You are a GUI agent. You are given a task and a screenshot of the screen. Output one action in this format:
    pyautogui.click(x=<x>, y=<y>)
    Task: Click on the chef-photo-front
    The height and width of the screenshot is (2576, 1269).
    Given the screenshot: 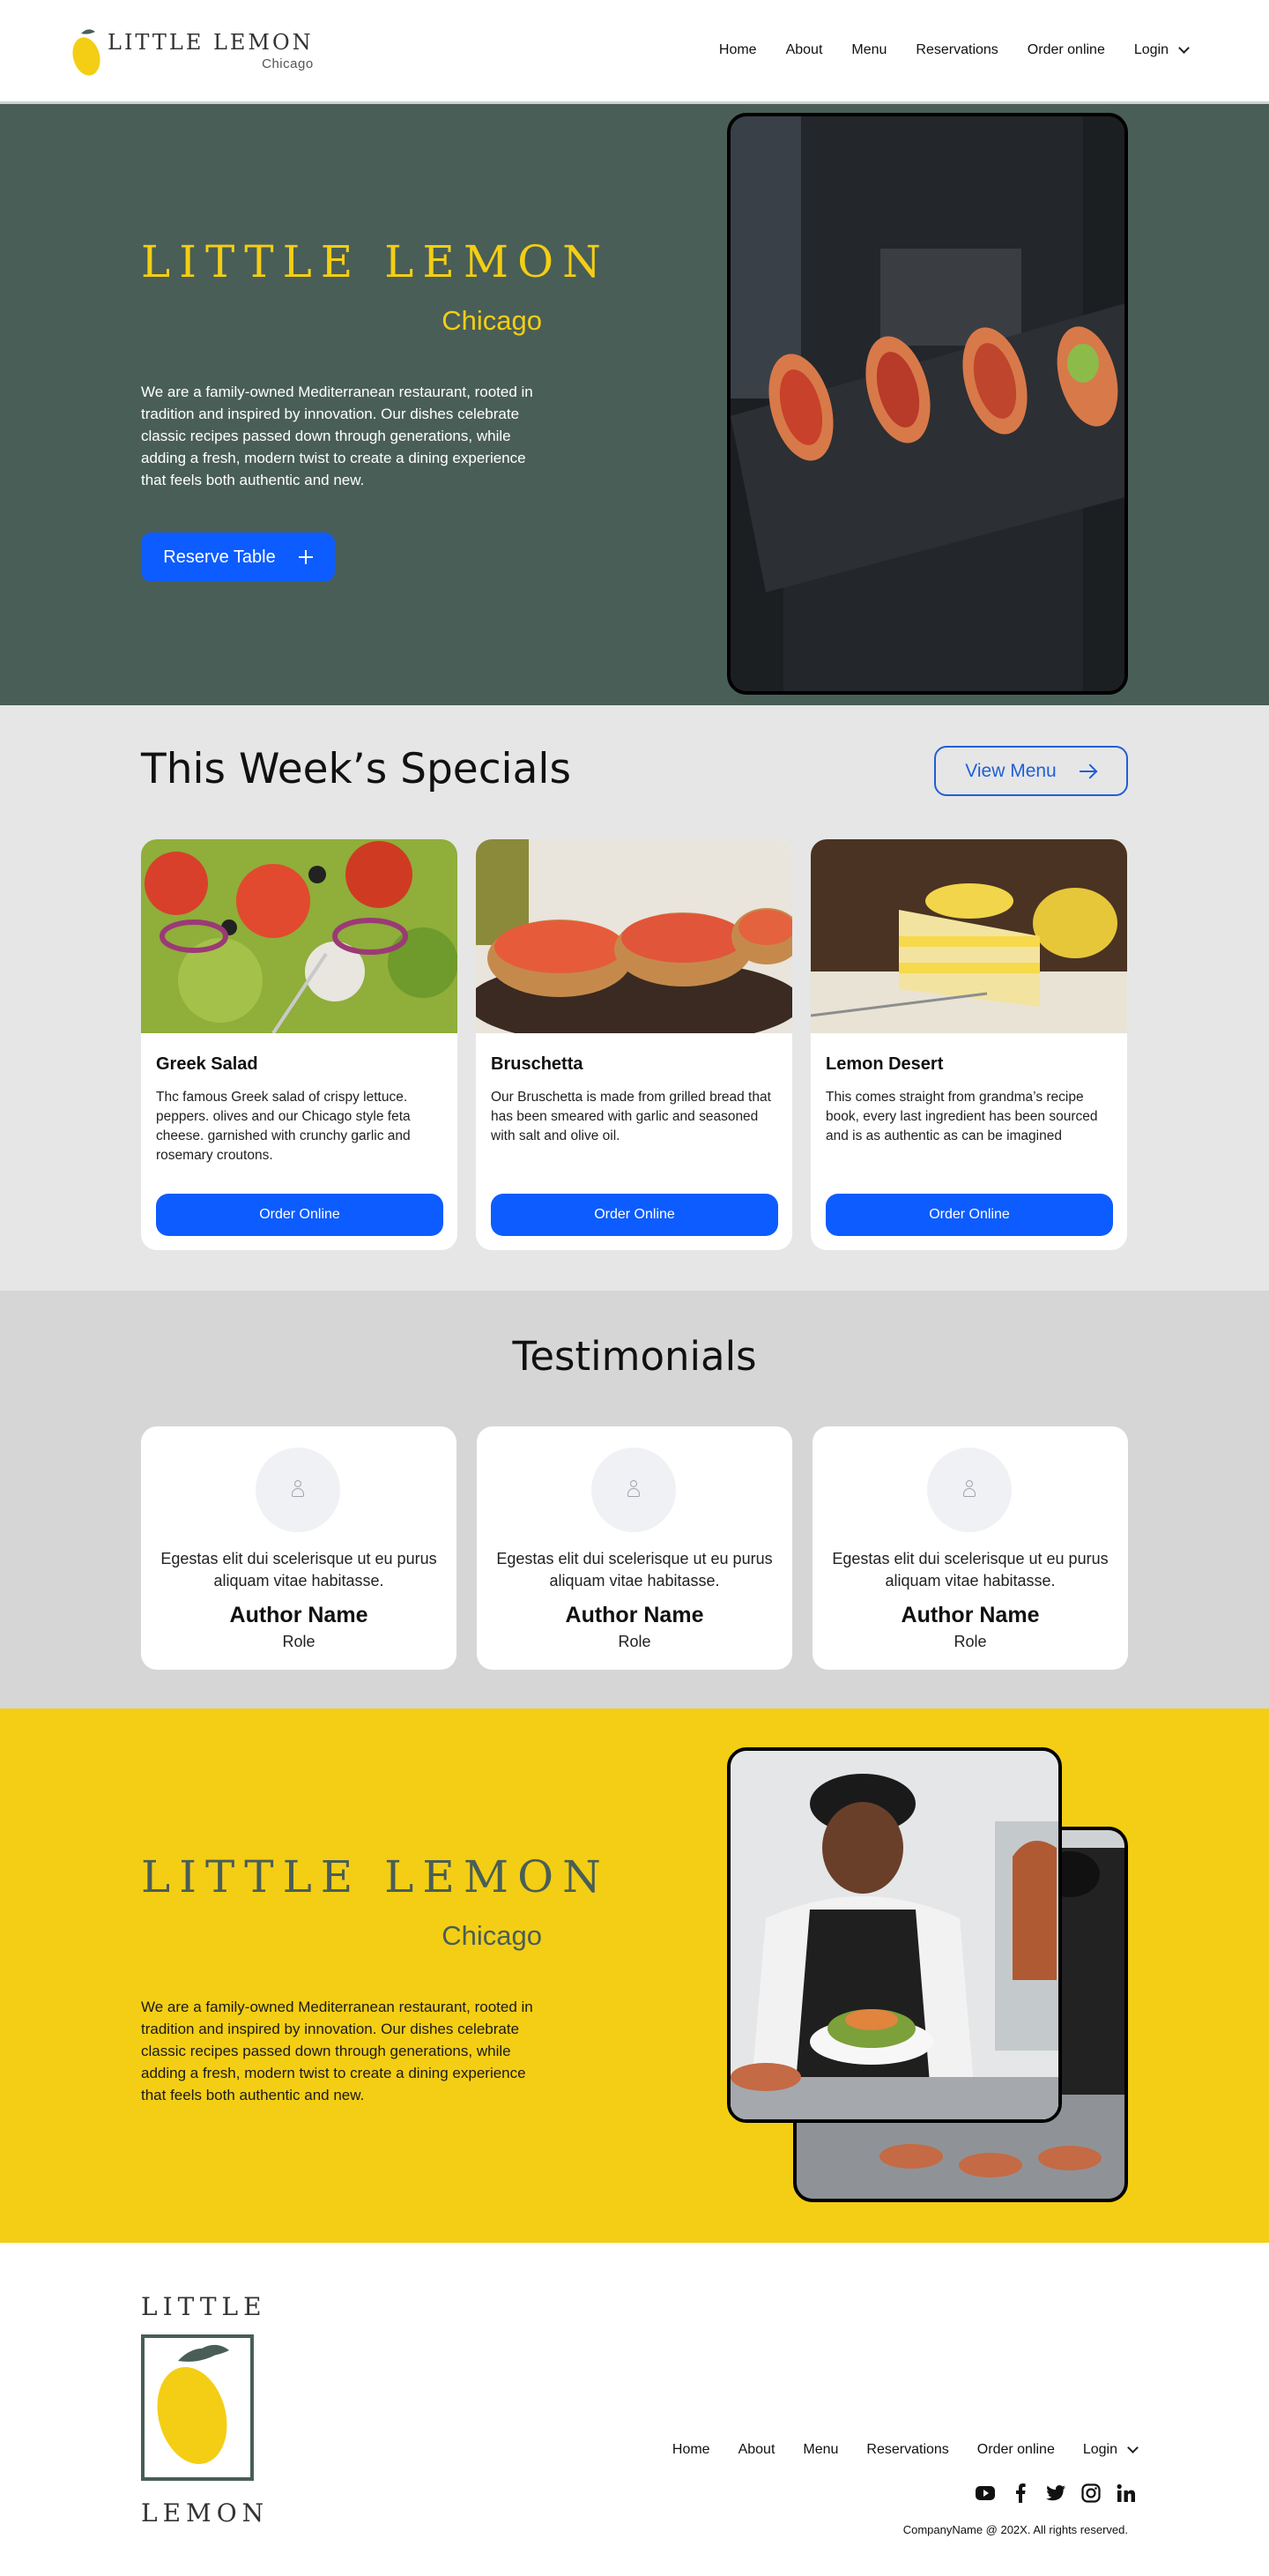 What is the action you would take?
    pyautogui.click(x=895, y=1935)
    